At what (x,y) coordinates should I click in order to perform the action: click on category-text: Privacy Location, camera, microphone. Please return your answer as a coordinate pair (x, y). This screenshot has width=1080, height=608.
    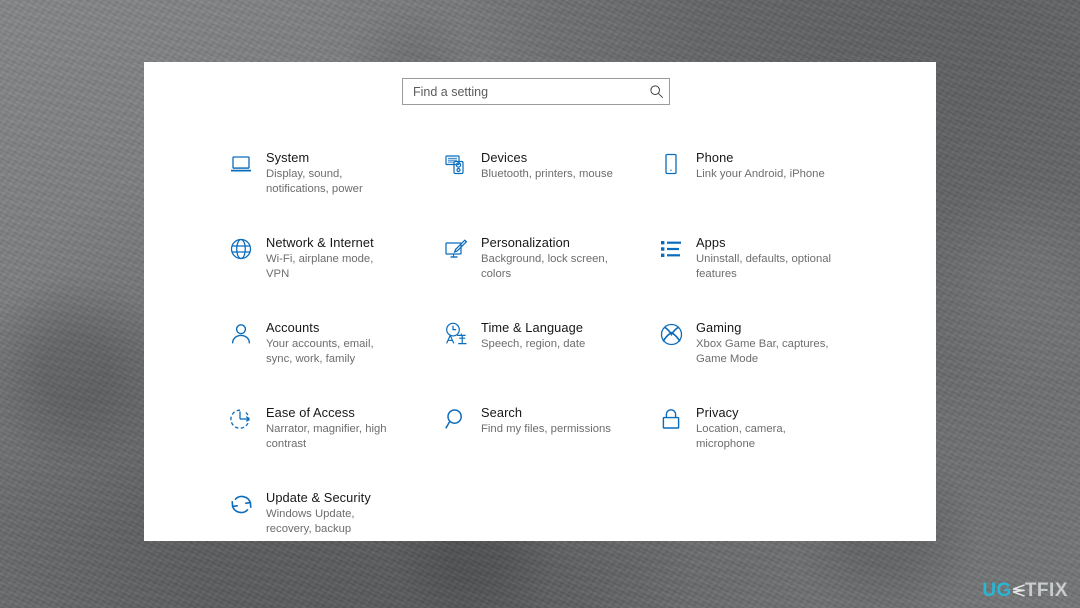
    Looking at the image, I should click on (767, 428).